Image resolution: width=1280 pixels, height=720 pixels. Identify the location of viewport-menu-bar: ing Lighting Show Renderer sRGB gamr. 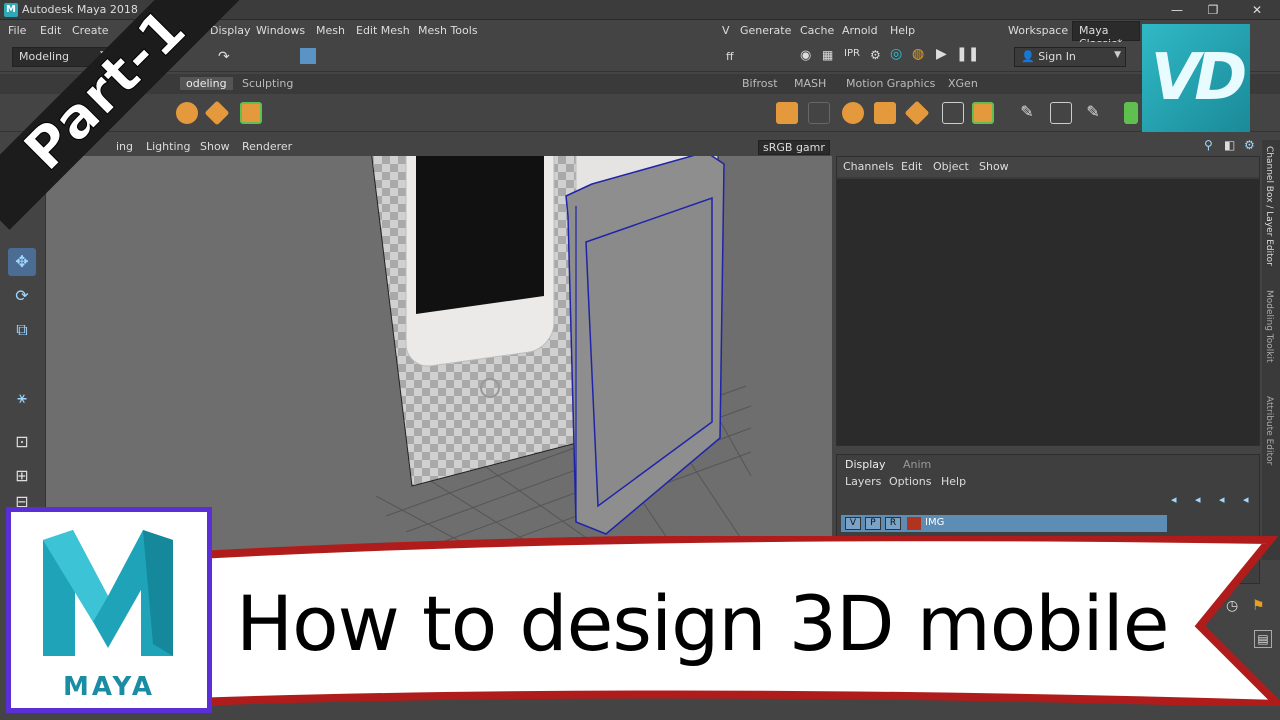
(439, 146).